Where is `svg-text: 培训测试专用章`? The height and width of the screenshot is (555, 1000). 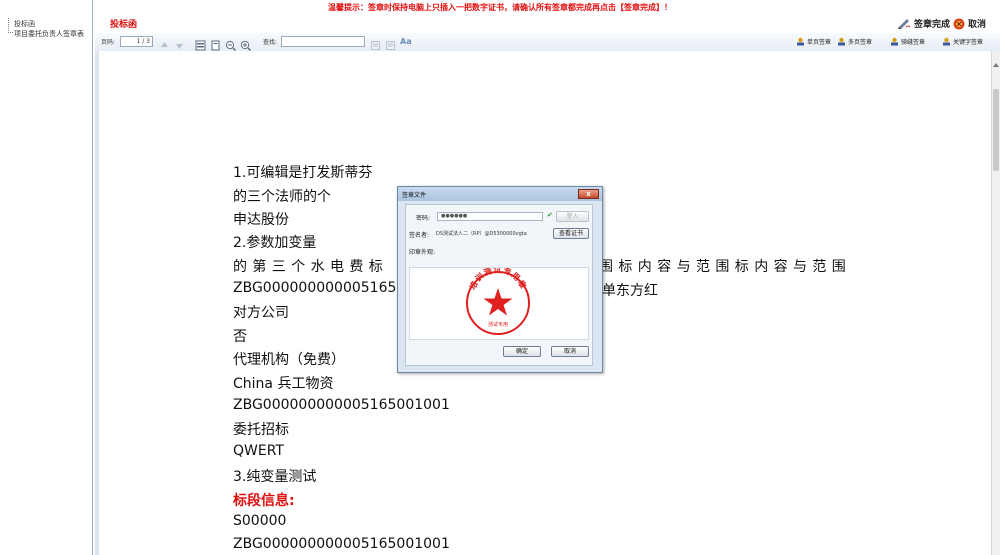
svg-text: 培训测试专用章 is located at coordinates (498, 279).